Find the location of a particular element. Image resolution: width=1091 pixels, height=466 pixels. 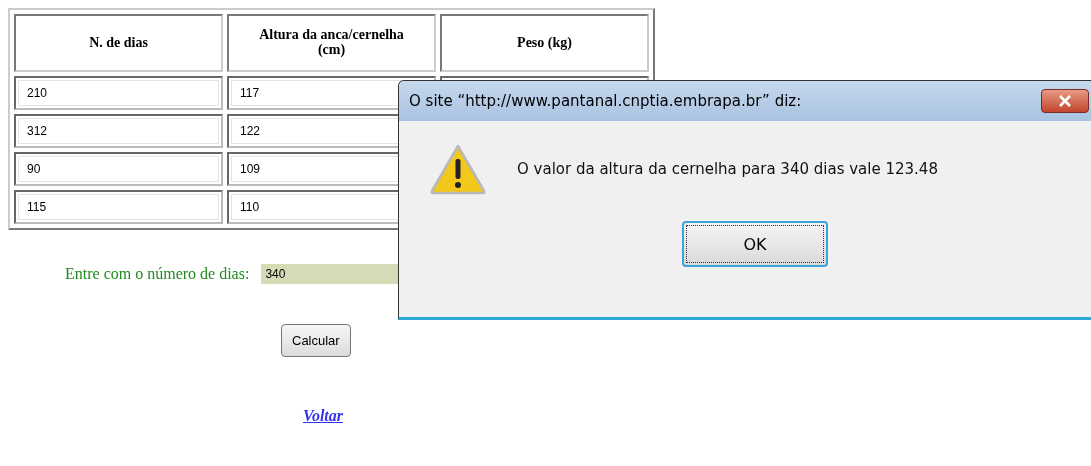

calculate-button: Calcular is located at coordinates (316, 340).